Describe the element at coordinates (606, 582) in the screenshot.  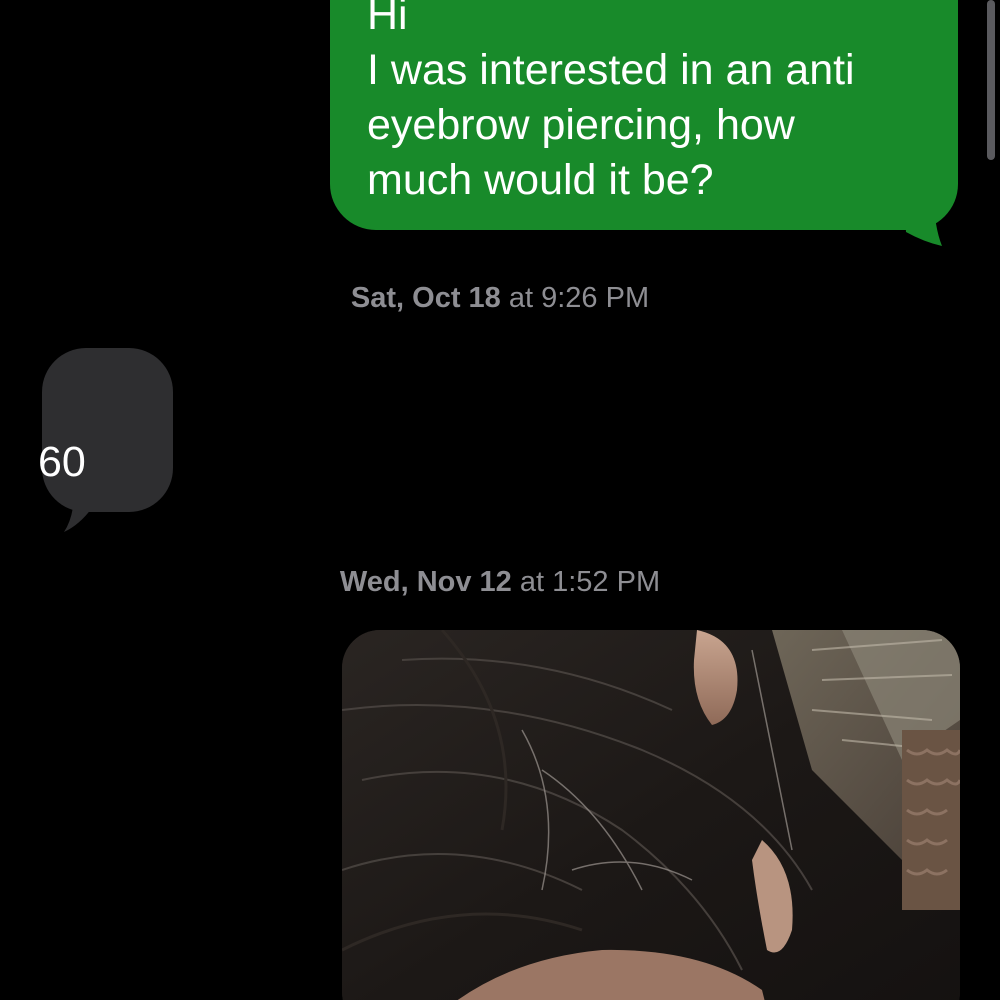
I see `timestamp-time: 1:52 PM` at that location.